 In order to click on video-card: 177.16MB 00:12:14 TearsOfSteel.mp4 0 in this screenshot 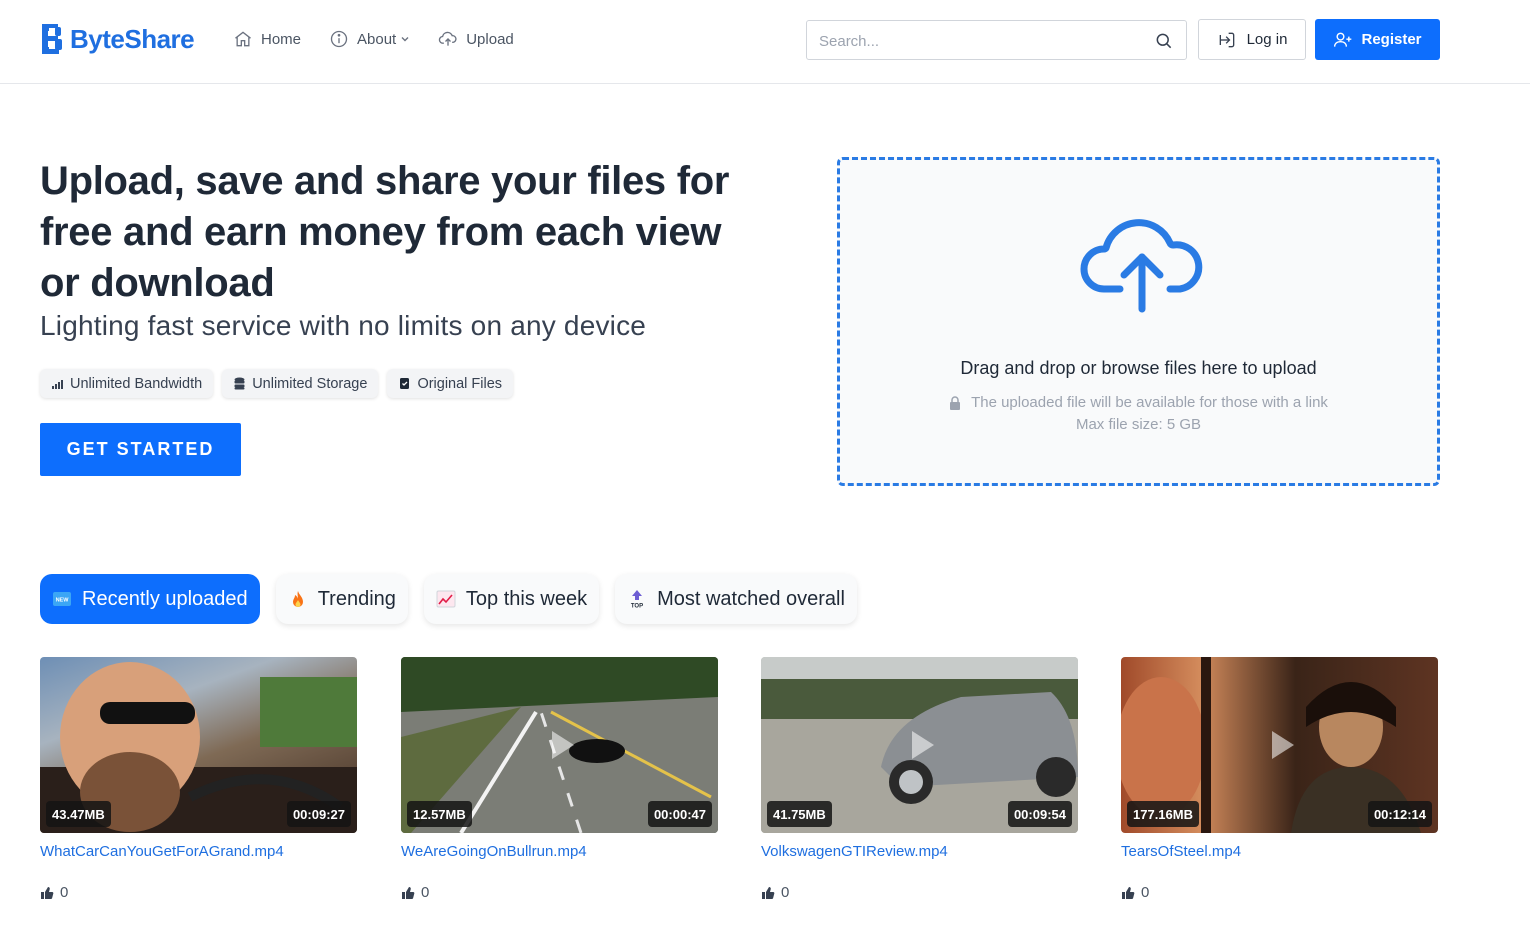, I will do `click(1279, 779)`.